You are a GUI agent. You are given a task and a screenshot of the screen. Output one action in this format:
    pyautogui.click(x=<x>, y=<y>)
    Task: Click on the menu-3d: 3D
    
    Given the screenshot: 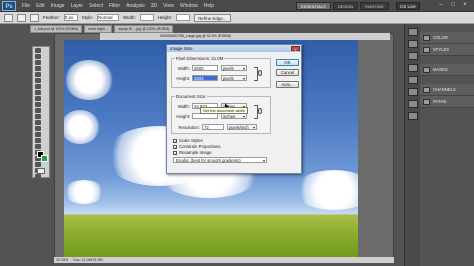 What is the action you would take?
    pyautogui.click(x=154, y=6)
    